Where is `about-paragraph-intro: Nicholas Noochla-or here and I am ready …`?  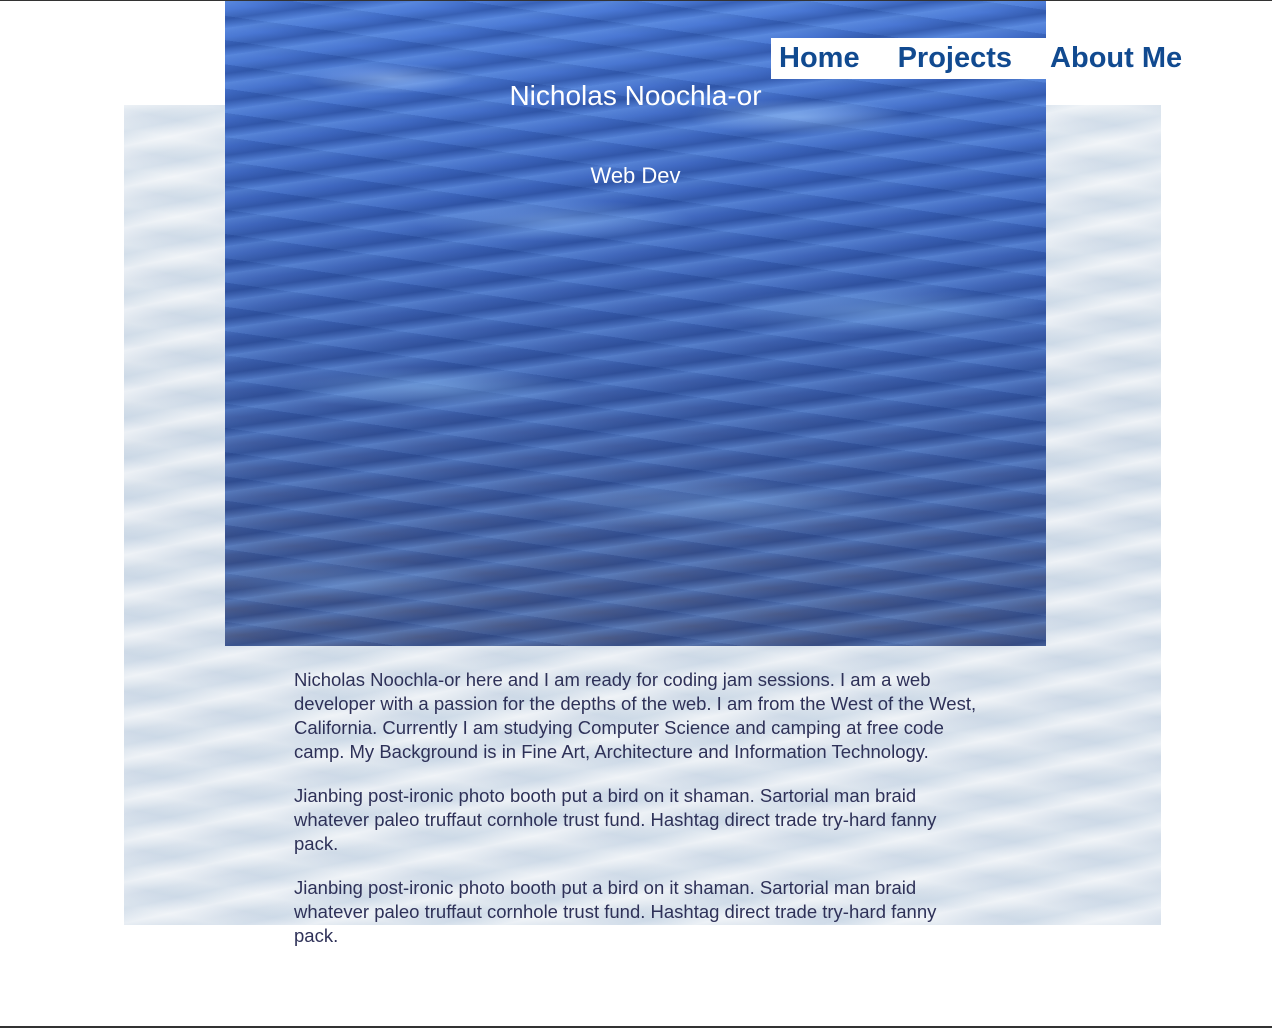 about-paragraph-intro: Nicholas Noochla-or here and I am ready … is located at coordinates (635, 715).